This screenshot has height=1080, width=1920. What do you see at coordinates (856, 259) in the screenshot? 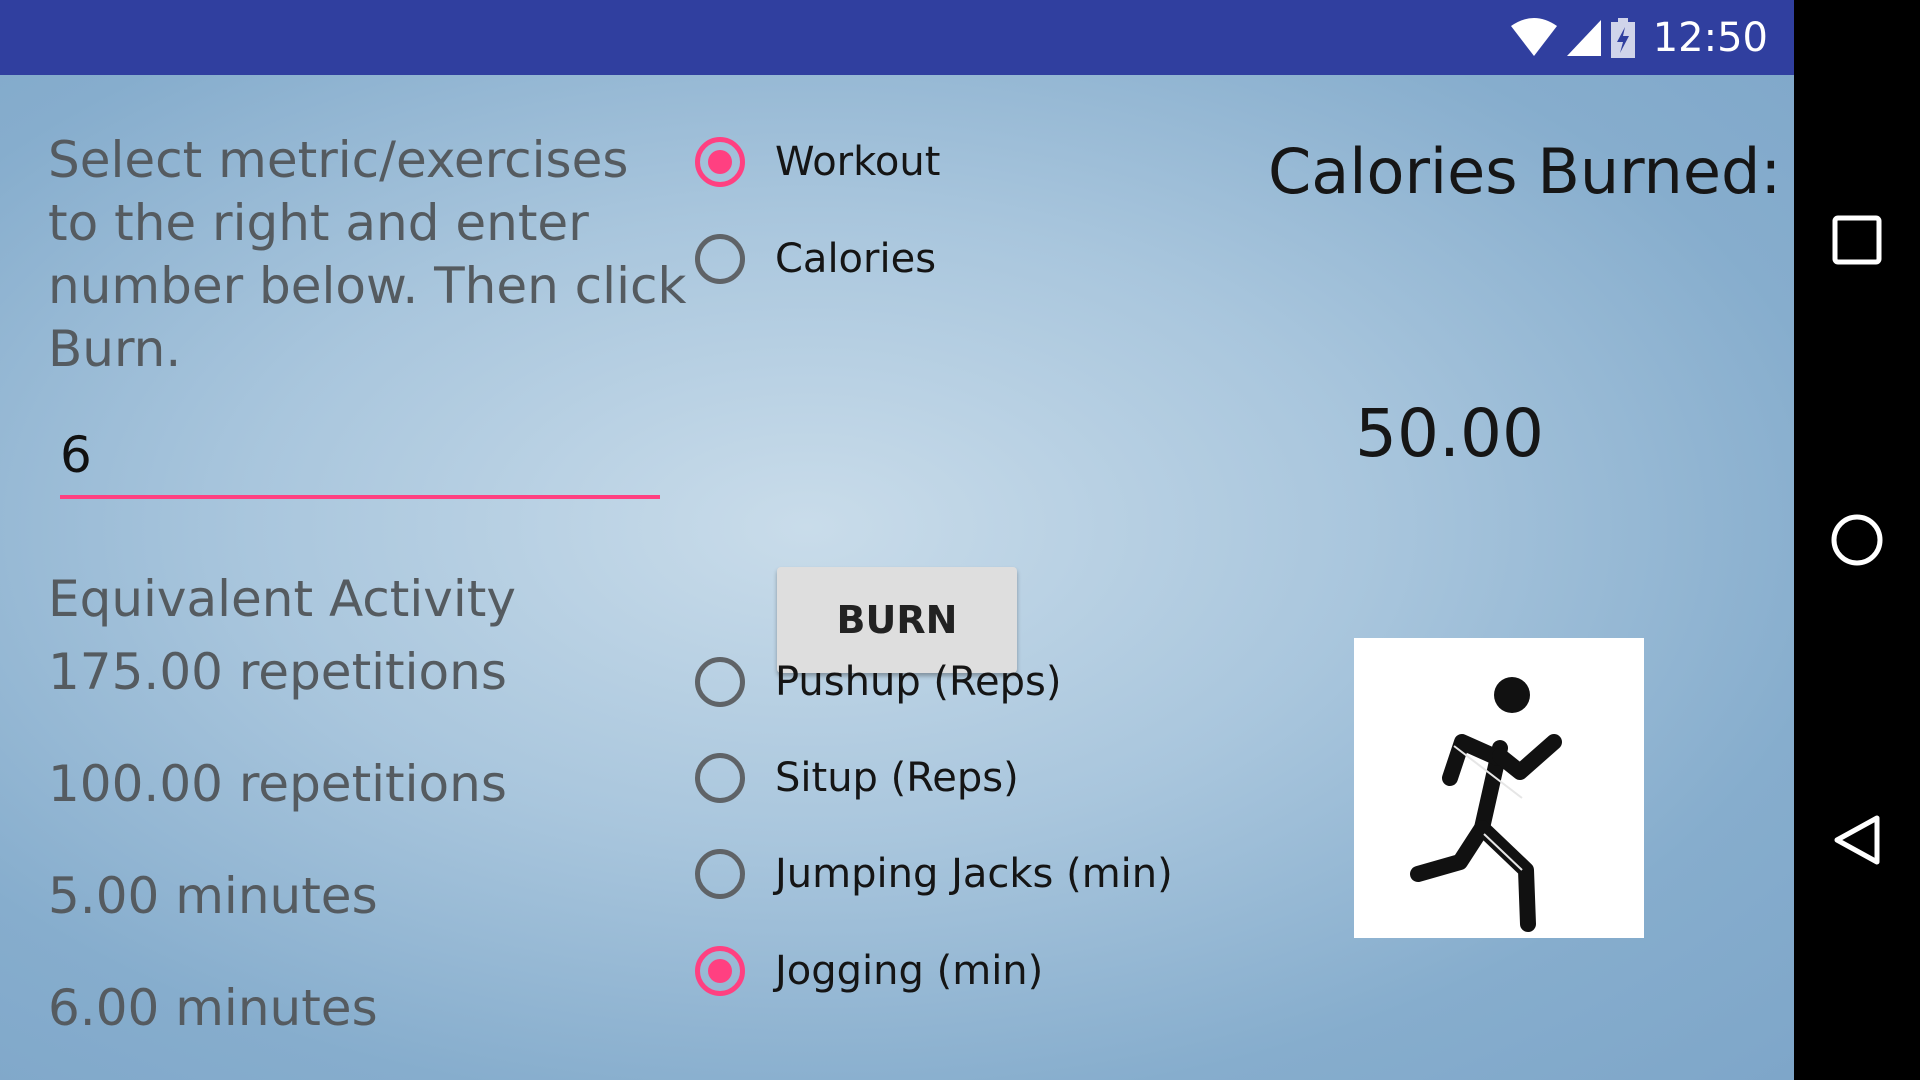
I see `radio-calories-label: Calories` at bounding box center [856, 259].